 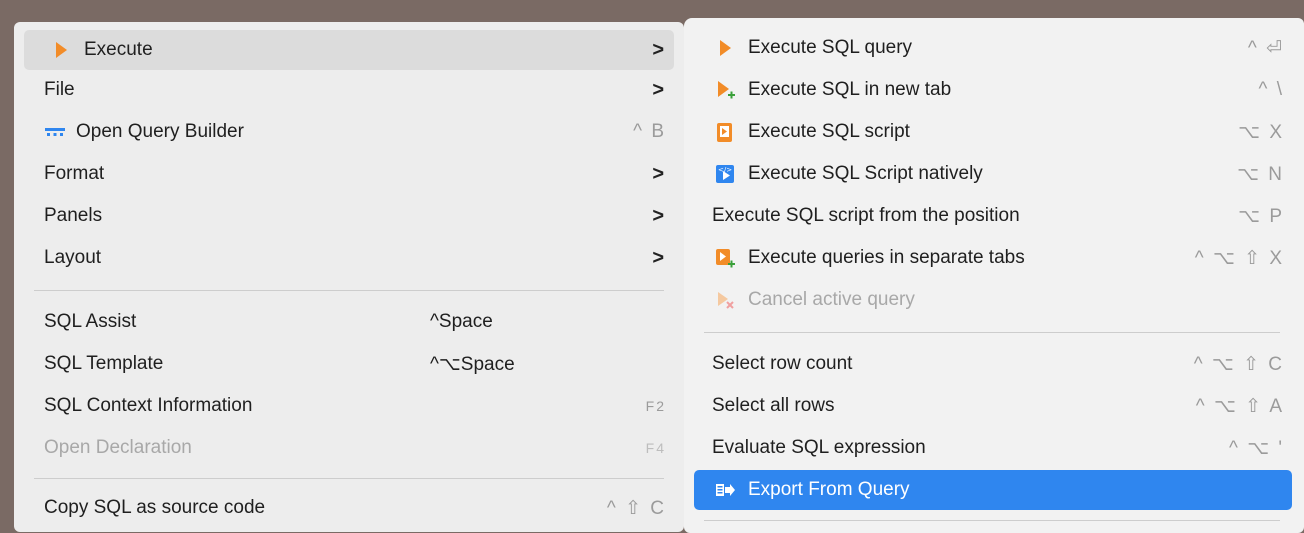 What do you see at coordinates (993, 174) in the screenshot?
I see `menu-item-execute-sql-script-natively: </> Execute SQL Script natively ⌥ N` at bounding box center [993, 174].